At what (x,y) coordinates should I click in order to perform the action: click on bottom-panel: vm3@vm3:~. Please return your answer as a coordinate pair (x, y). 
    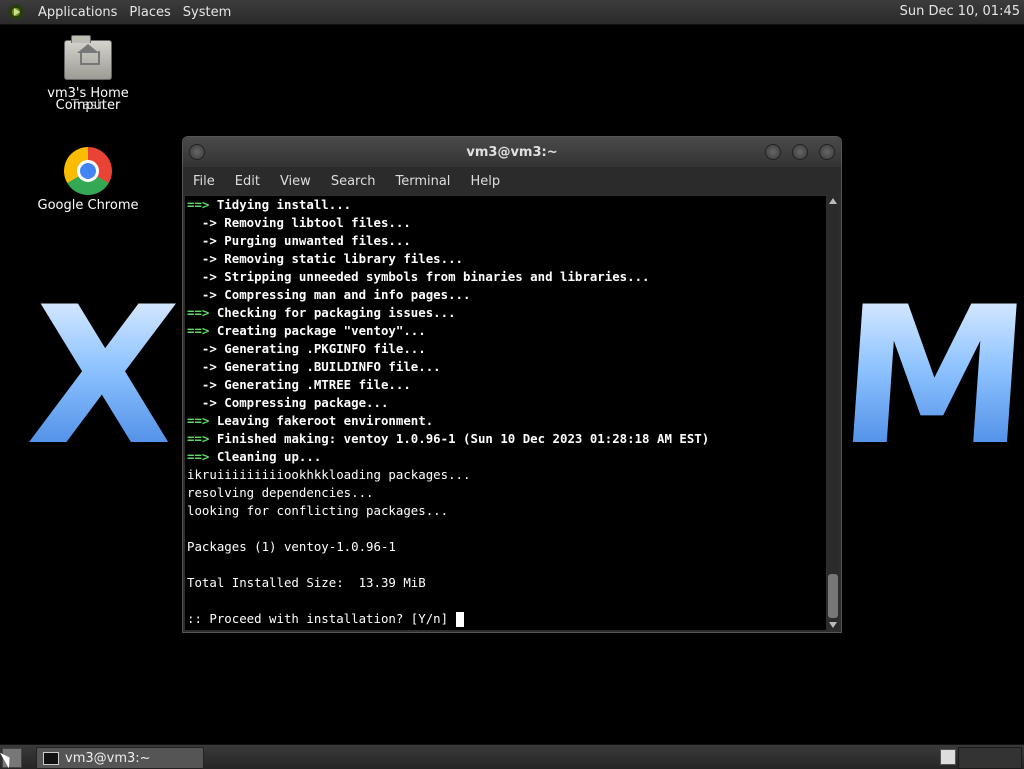
    Looking at the image, I should click on (512, 756).